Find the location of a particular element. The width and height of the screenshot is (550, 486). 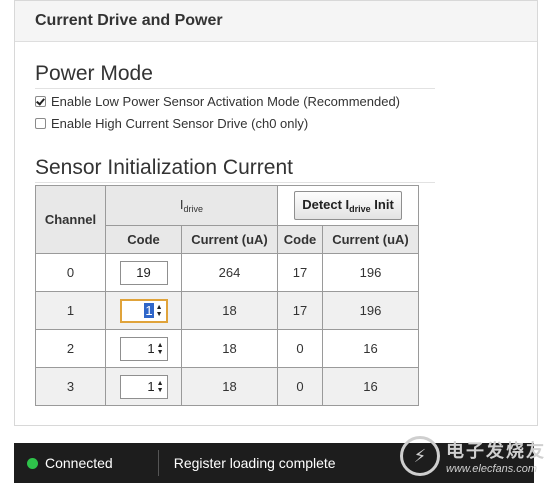

table-row: 0 19 264 17 196 is located at coordinates (227, 272).